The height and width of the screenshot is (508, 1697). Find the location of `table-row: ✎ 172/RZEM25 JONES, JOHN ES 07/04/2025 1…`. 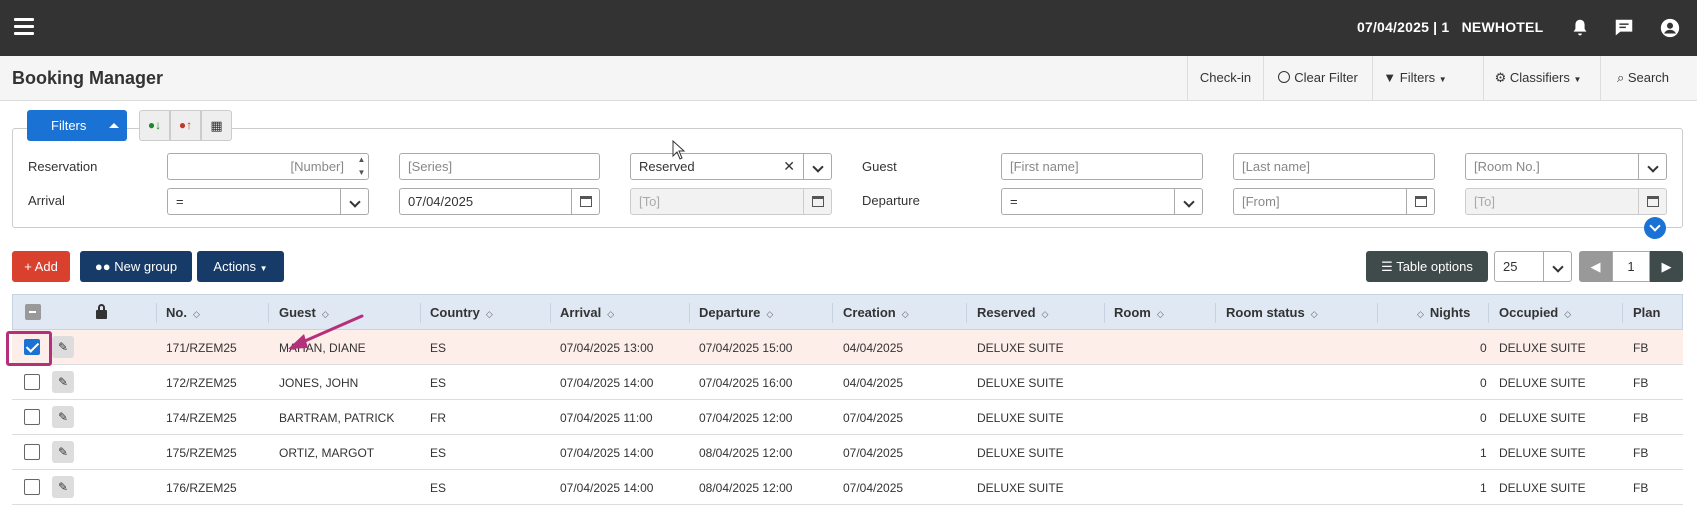

table-row: ✎ 172/RZEM25 JONES, JOHN ES 07/04/2025 1… is located at coordinates (847, 382).